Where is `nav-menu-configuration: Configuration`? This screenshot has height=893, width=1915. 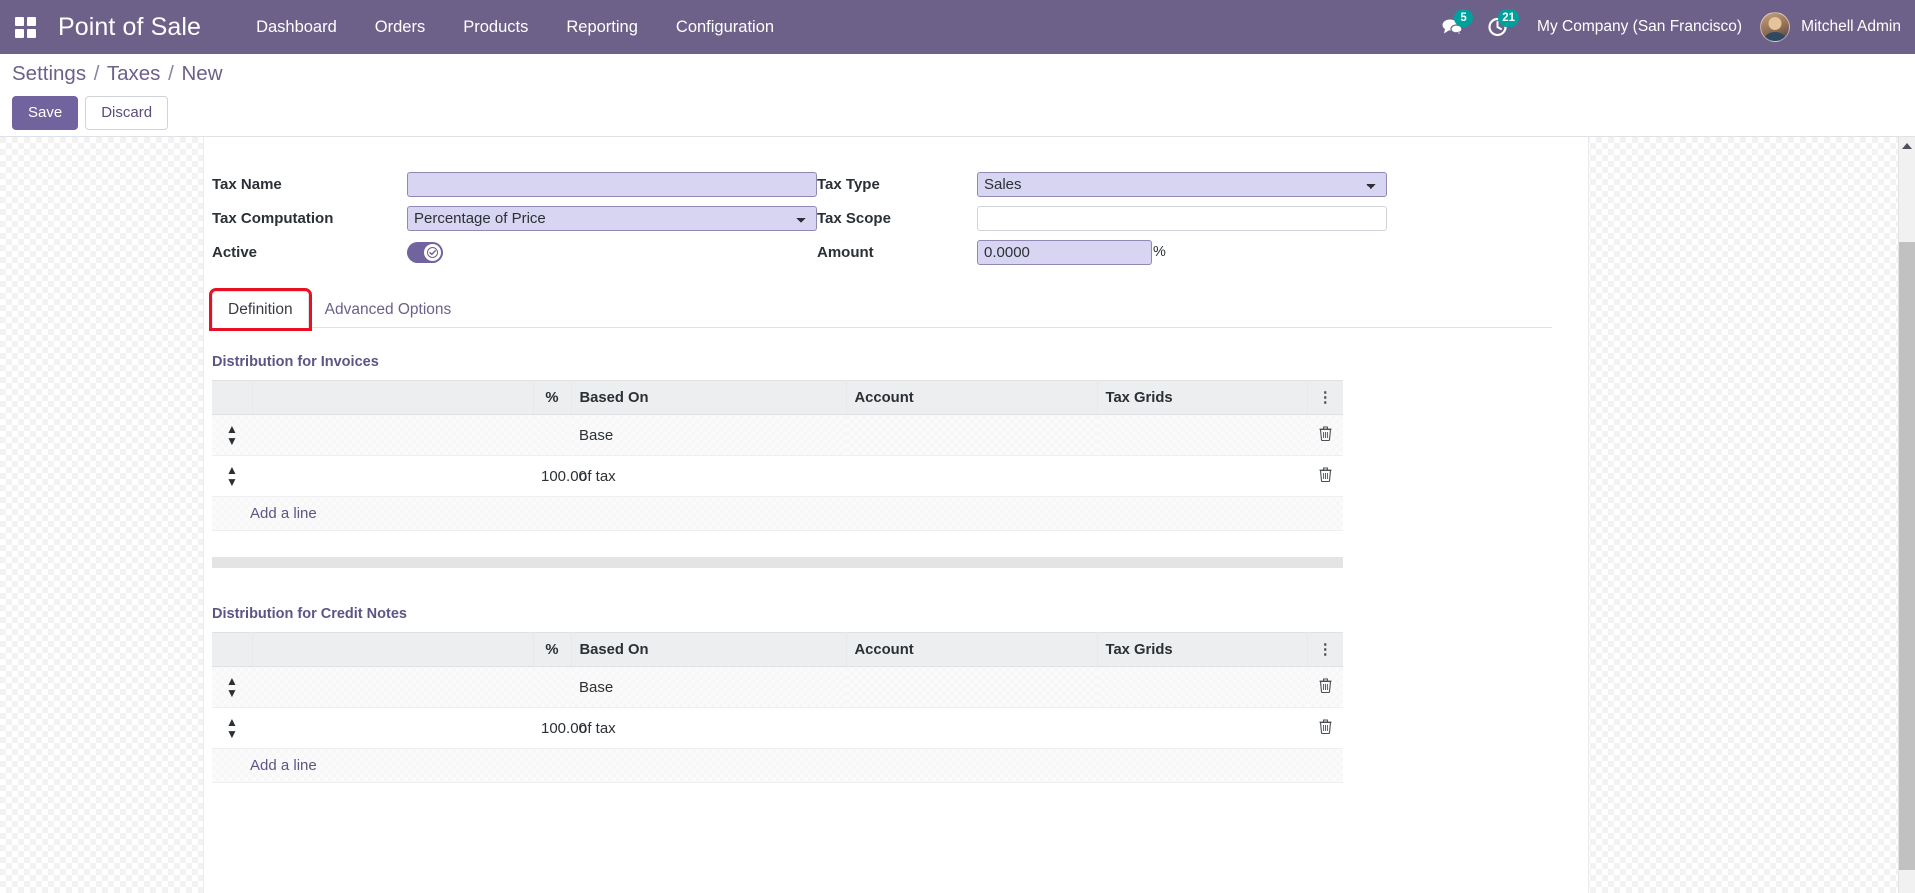
nav-menu-configuration: Configuration is located at coordinates (725, 27).